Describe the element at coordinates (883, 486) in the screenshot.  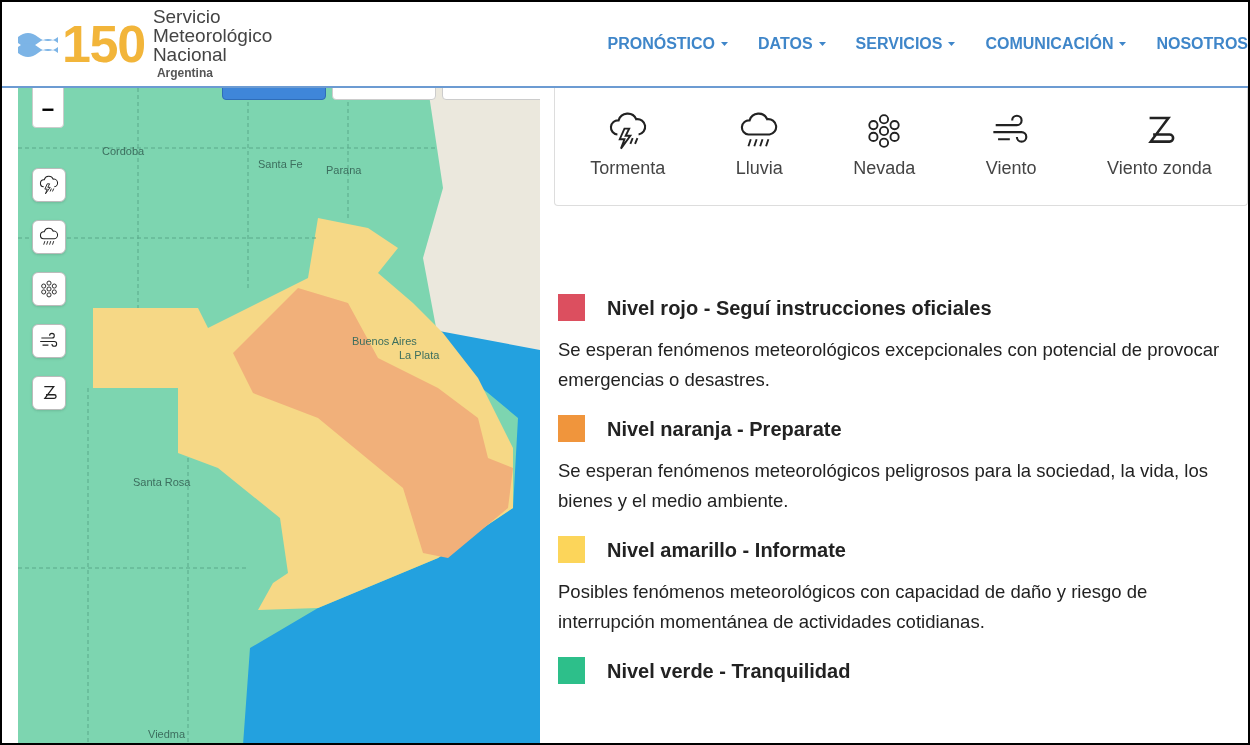
I see `level-description: Se esperan fenómenos meteorológicos peligrosos para la sociedad, la vida, los bienes y el medio ambiente.` at that location.